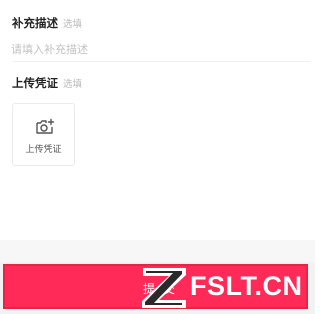 The image size is (320, 314). I want to click on description-section-title: 补充描述 选填, so click(47, 23).